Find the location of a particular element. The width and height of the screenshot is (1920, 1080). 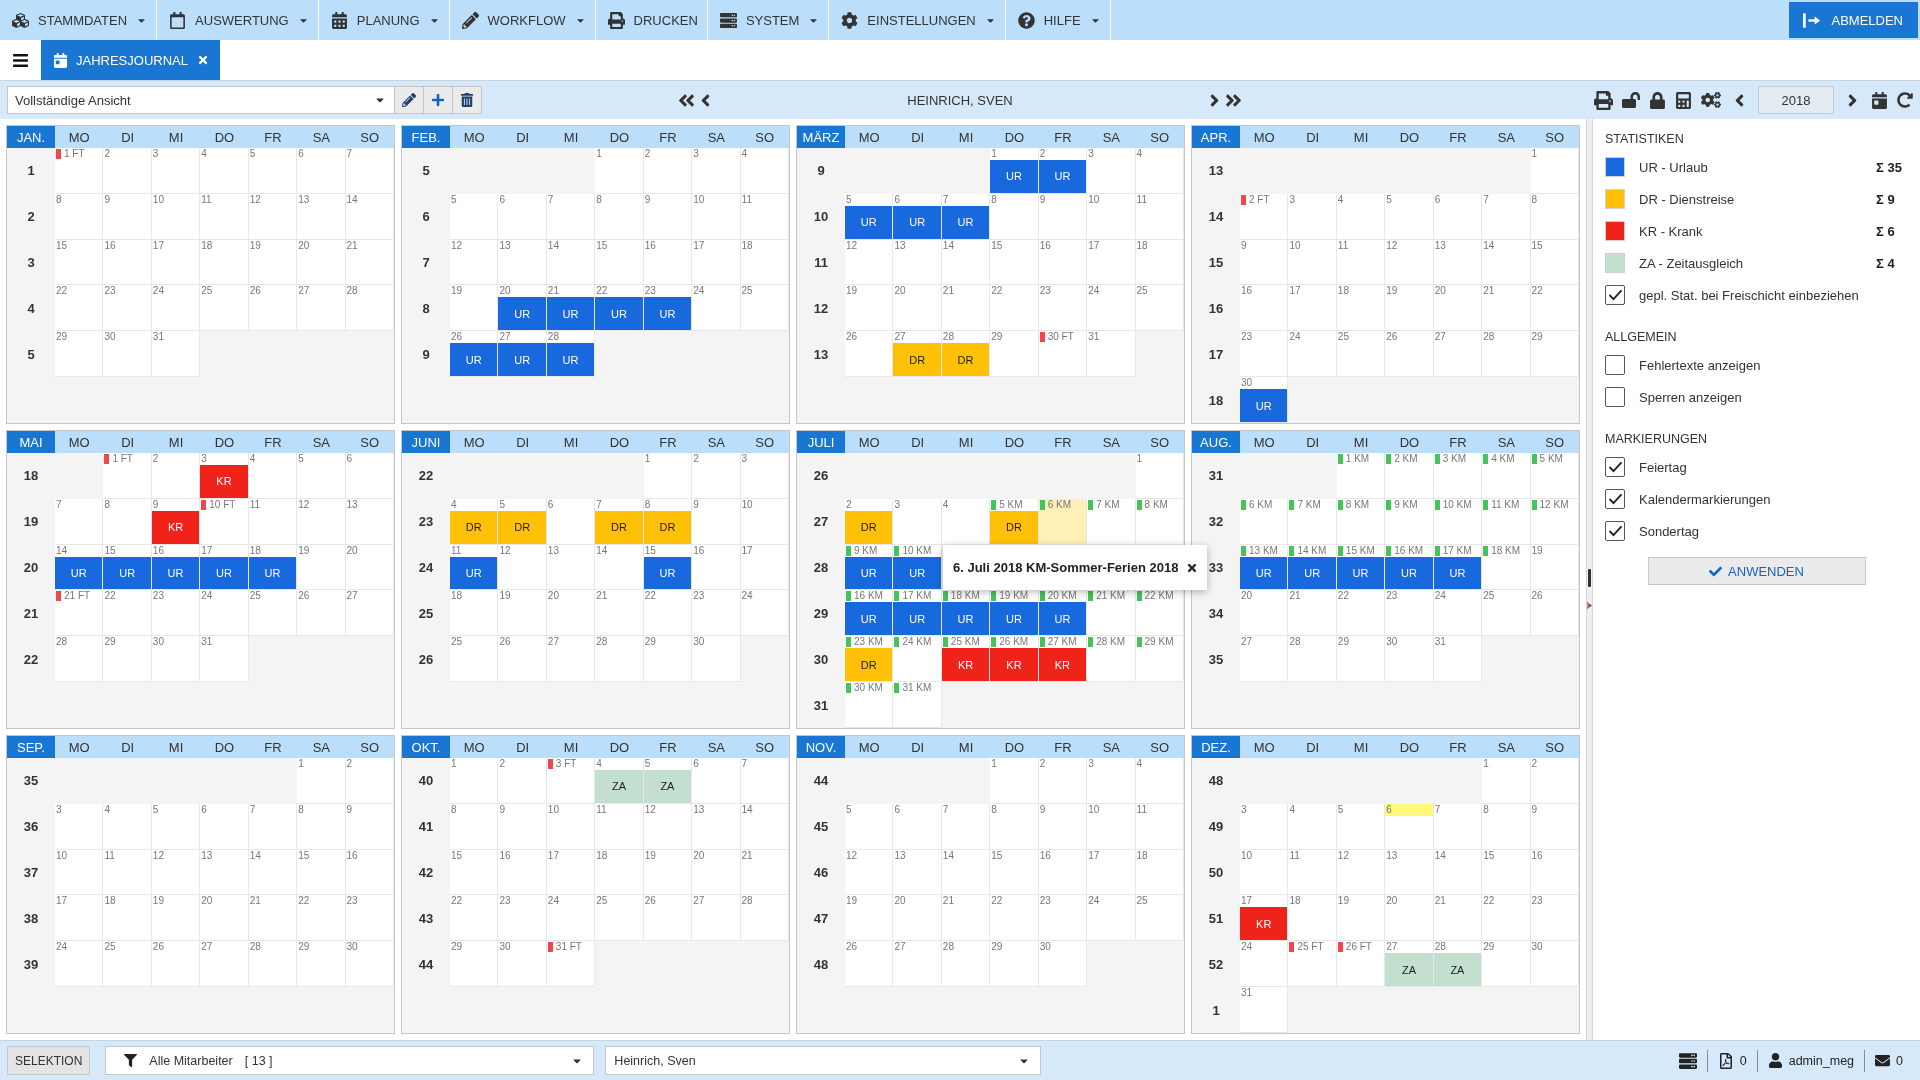

expand-arrow-icon is located at coordinates (1589, 605).